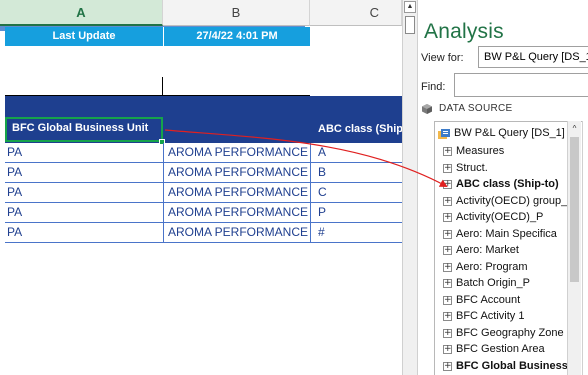  I want to click on tree-scrollbar: ^, so click(574, 248).